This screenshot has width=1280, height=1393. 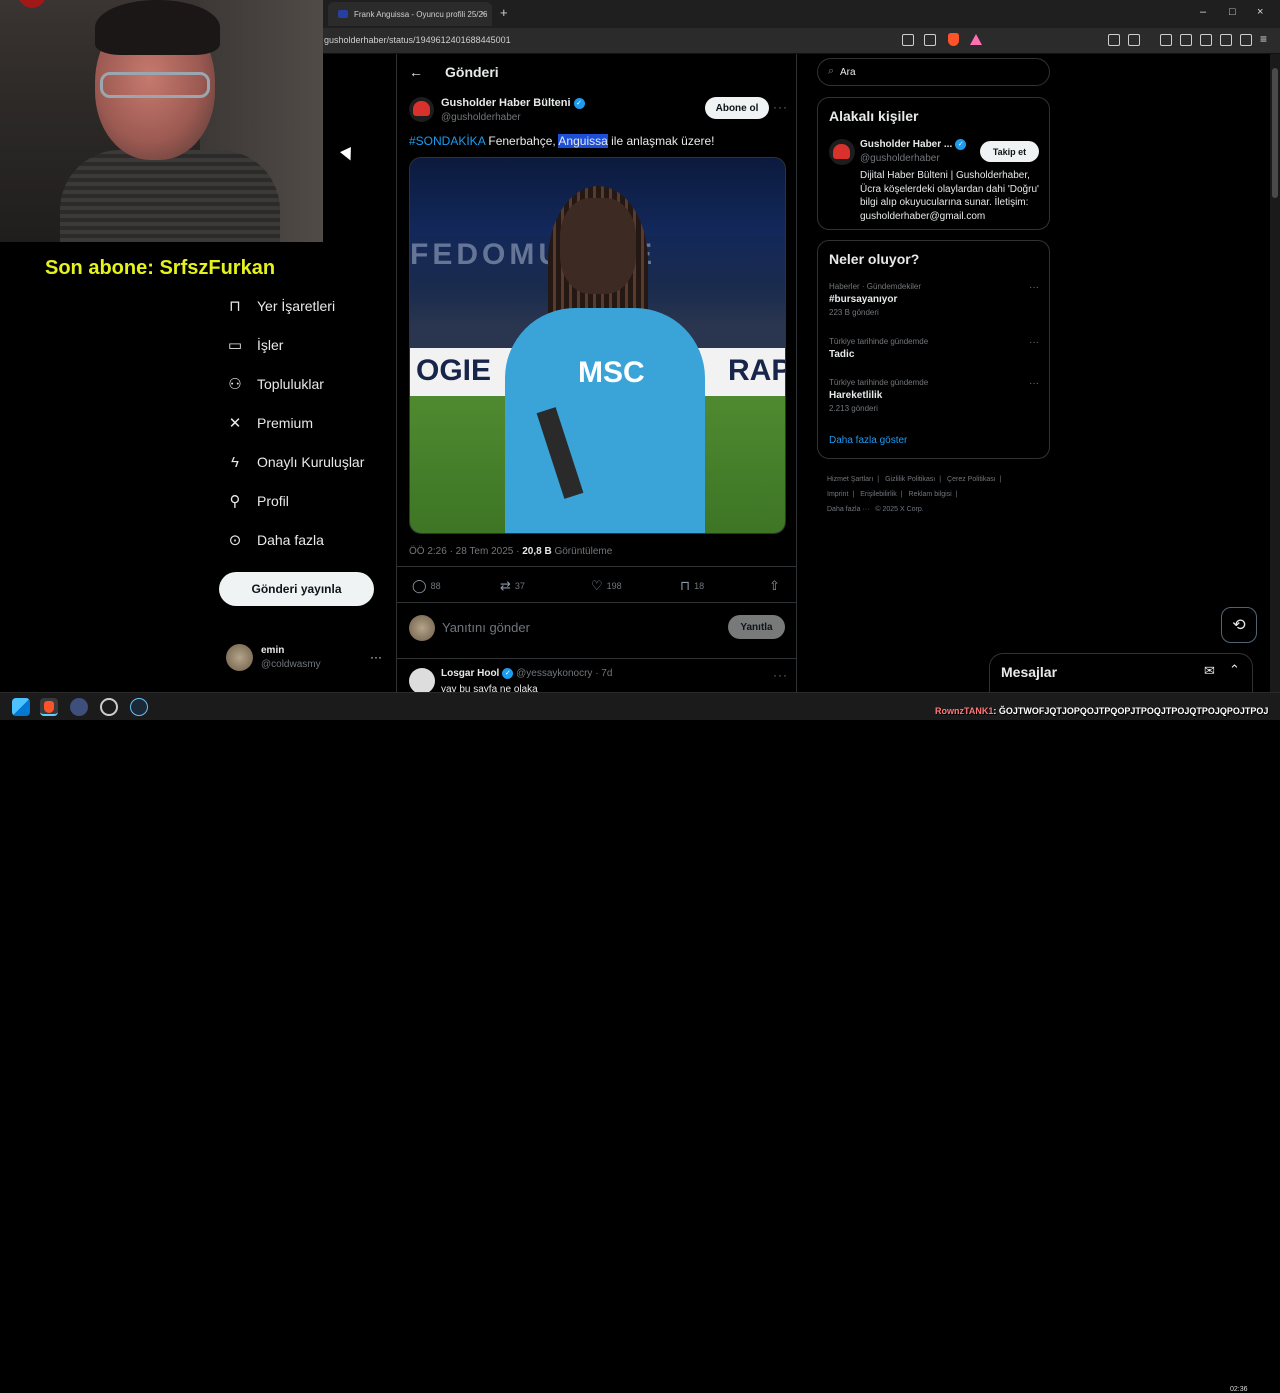 What do you see at coordinates (961, 144) in the screenshot?
I see `verified-badge-icon: ✓` at bounding box center [961, 144].